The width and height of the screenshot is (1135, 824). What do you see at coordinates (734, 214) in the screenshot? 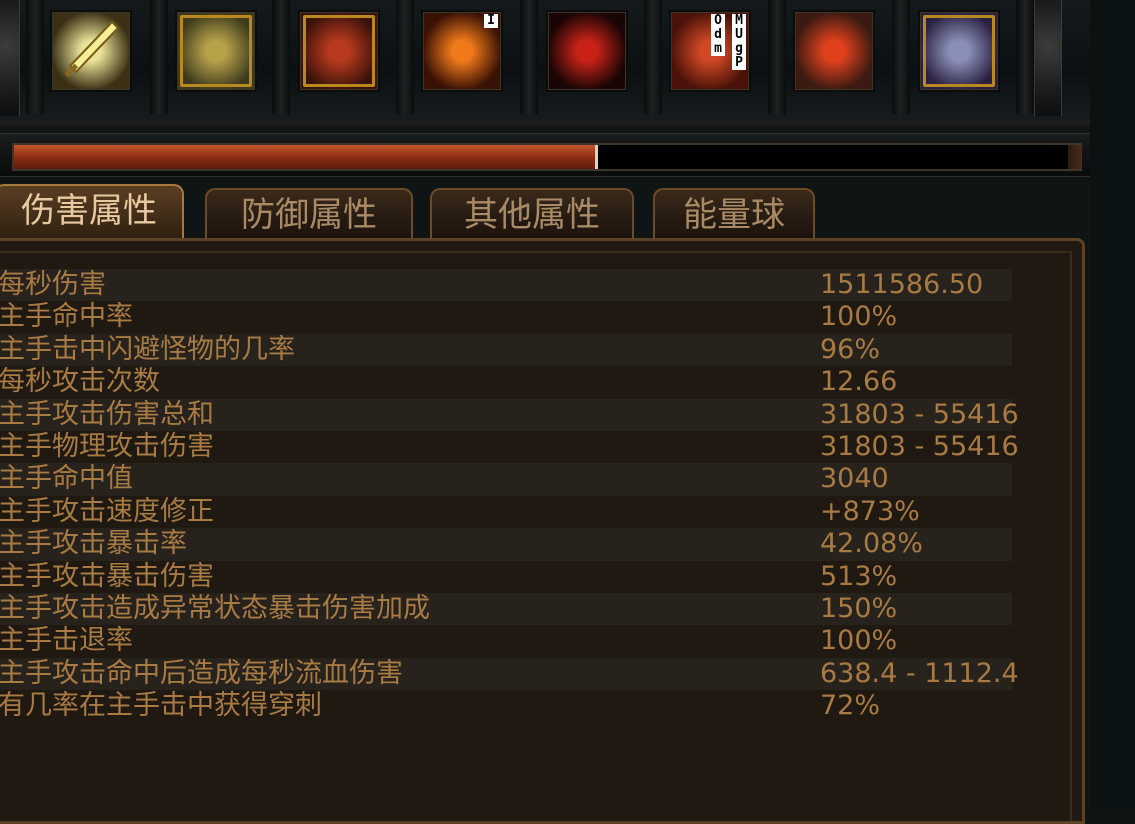
I see `tab-energy-orb: 能量球` at bounding box center [734, 214].